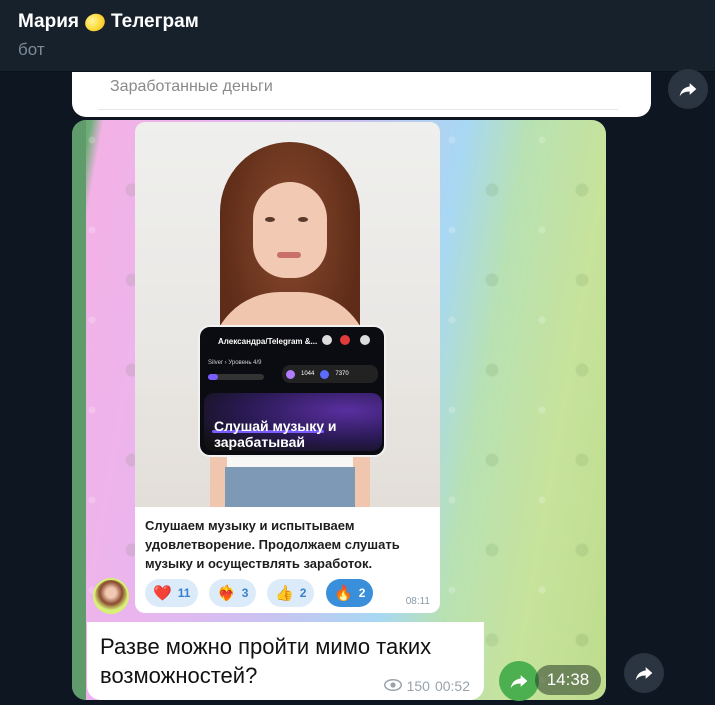  What do you see at coordinates (417, 601) in the screenshot?
I see `post-time: 08:11` at bounding box center [417, 601].